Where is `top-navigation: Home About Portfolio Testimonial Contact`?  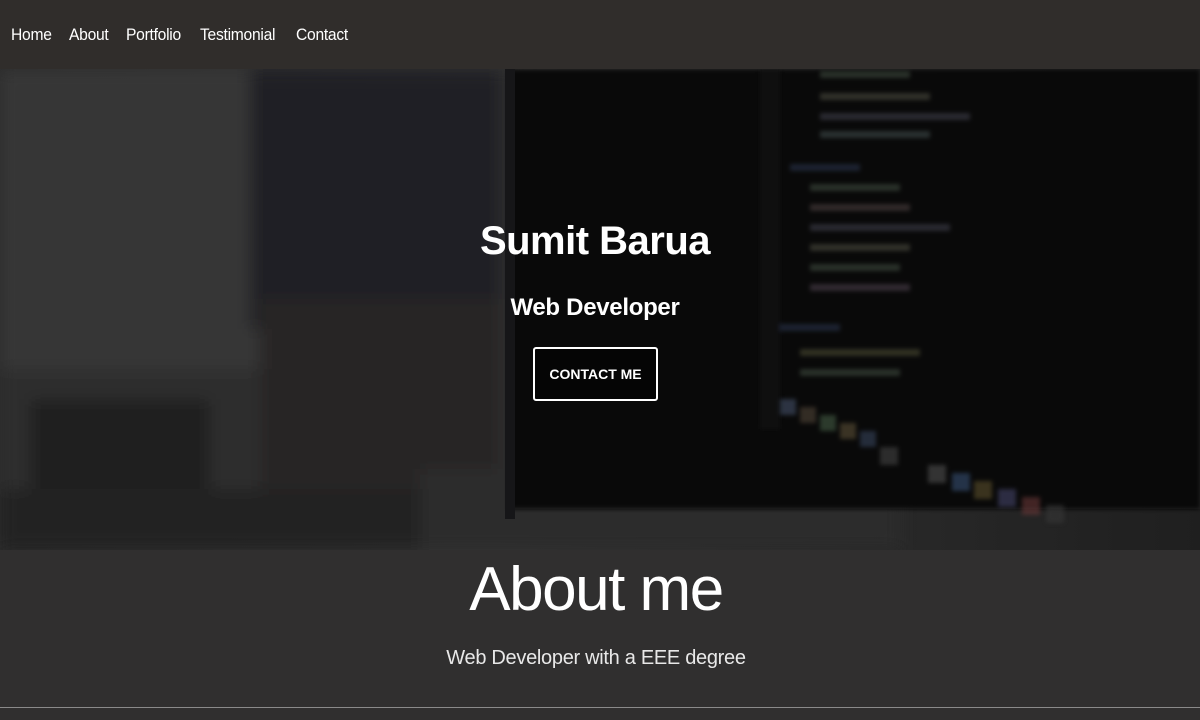
top-navigation: Home About Portfolio Testimonial Contact is located at coordinates (600, 34).